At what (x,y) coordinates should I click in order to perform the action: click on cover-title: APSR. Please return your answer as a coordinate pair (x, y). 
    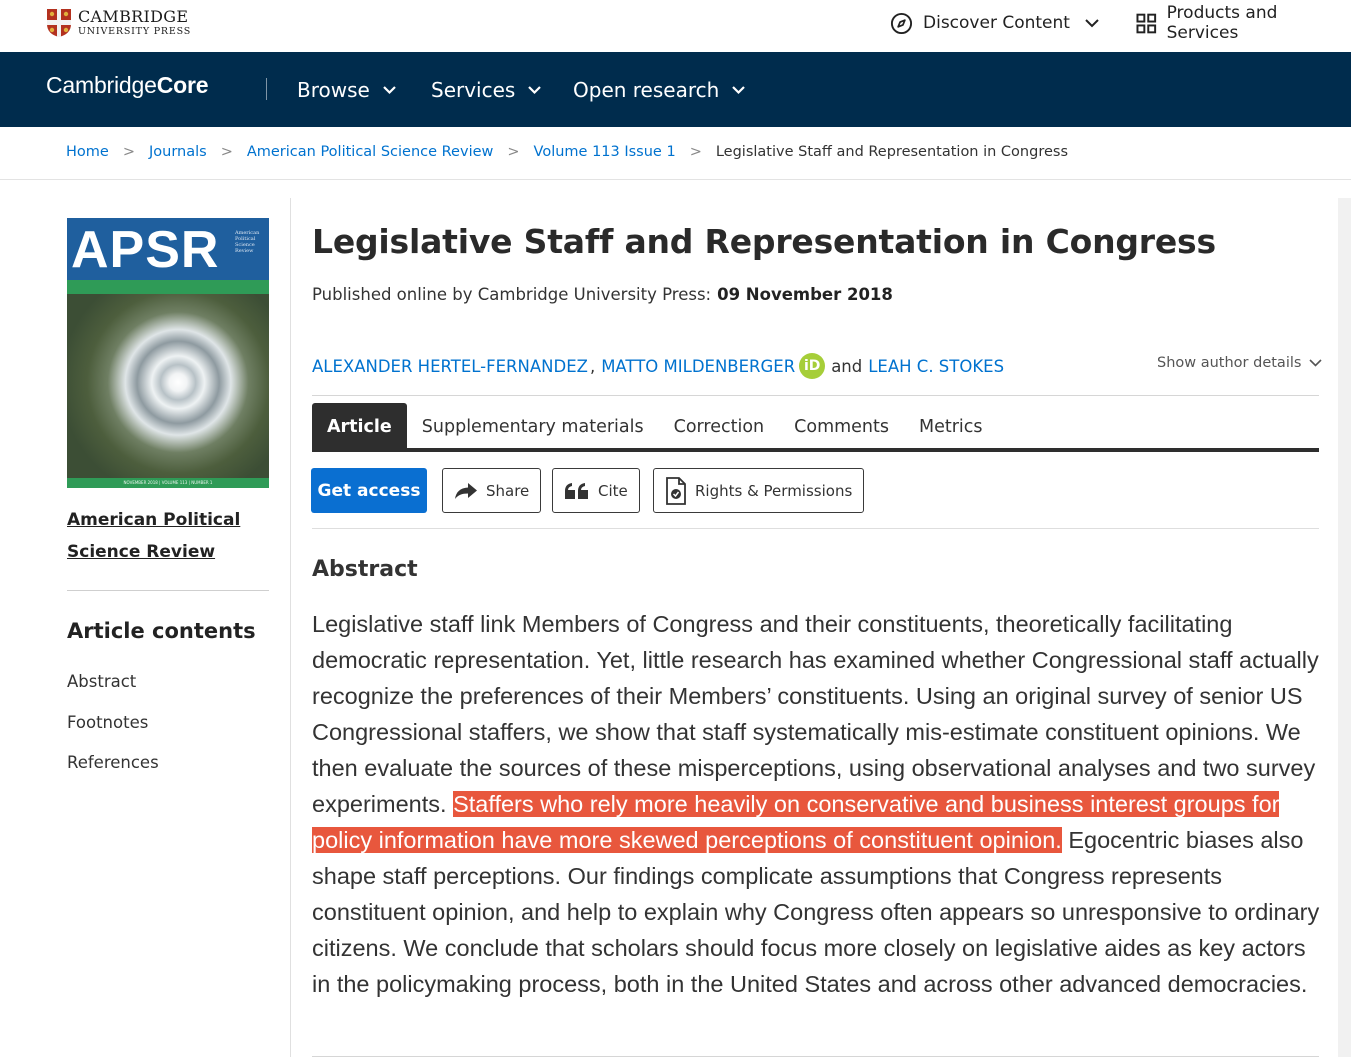
    Looking at the image, I should click on (145, 250).